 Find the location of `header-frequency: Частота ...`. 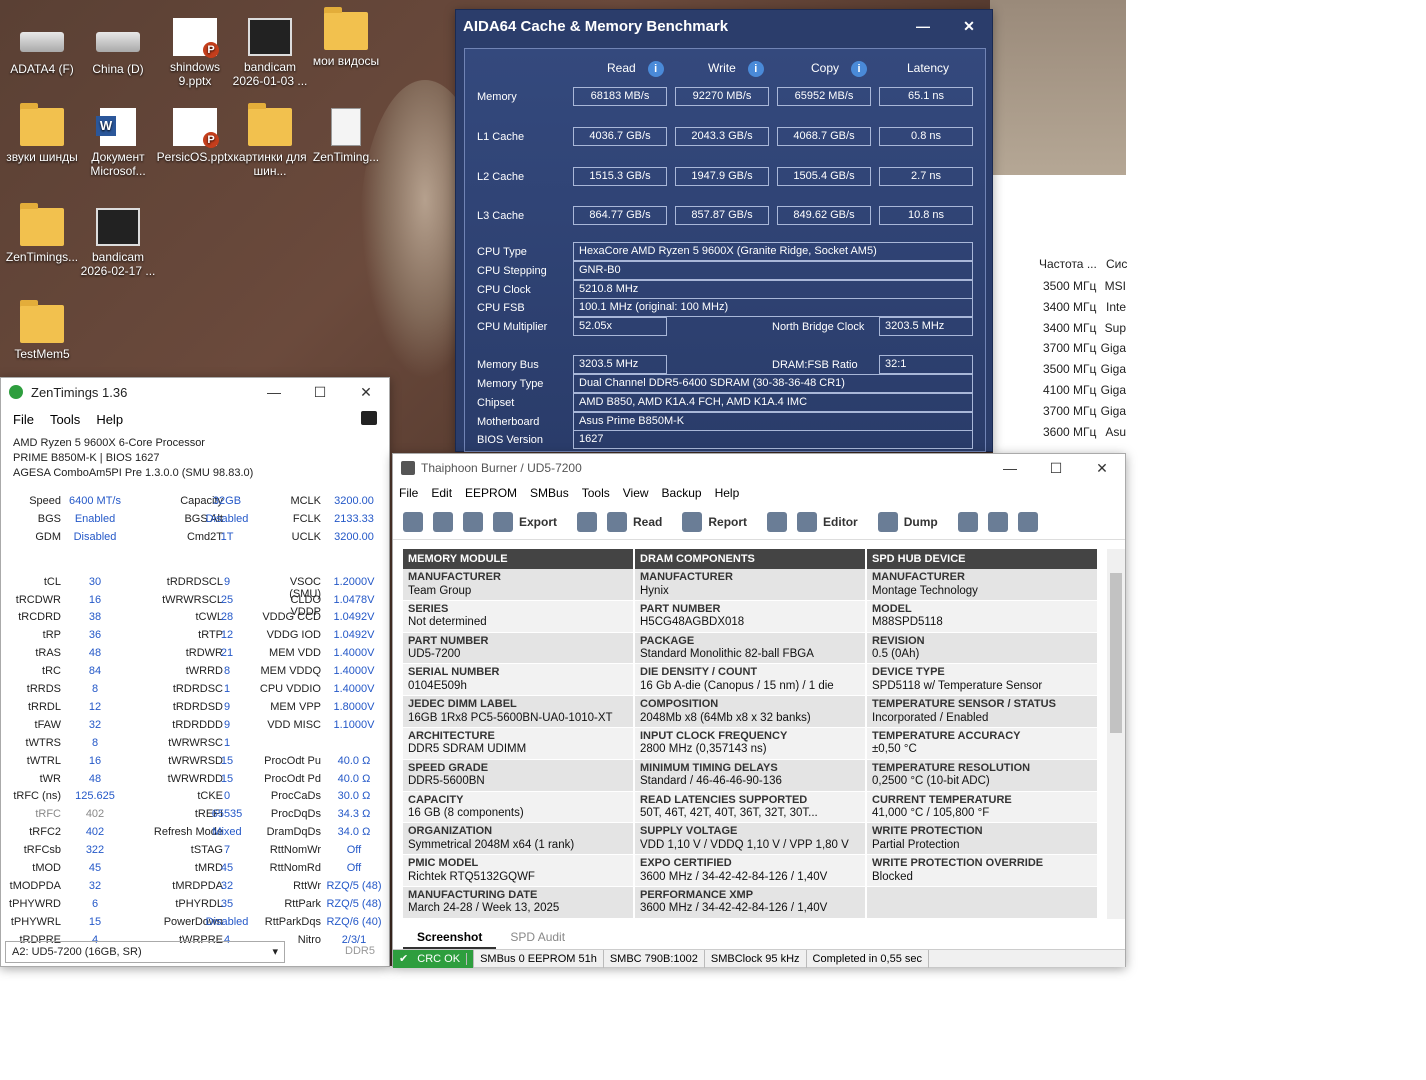

header-frequency: Частота ... is located at coordinates (1048, 264).